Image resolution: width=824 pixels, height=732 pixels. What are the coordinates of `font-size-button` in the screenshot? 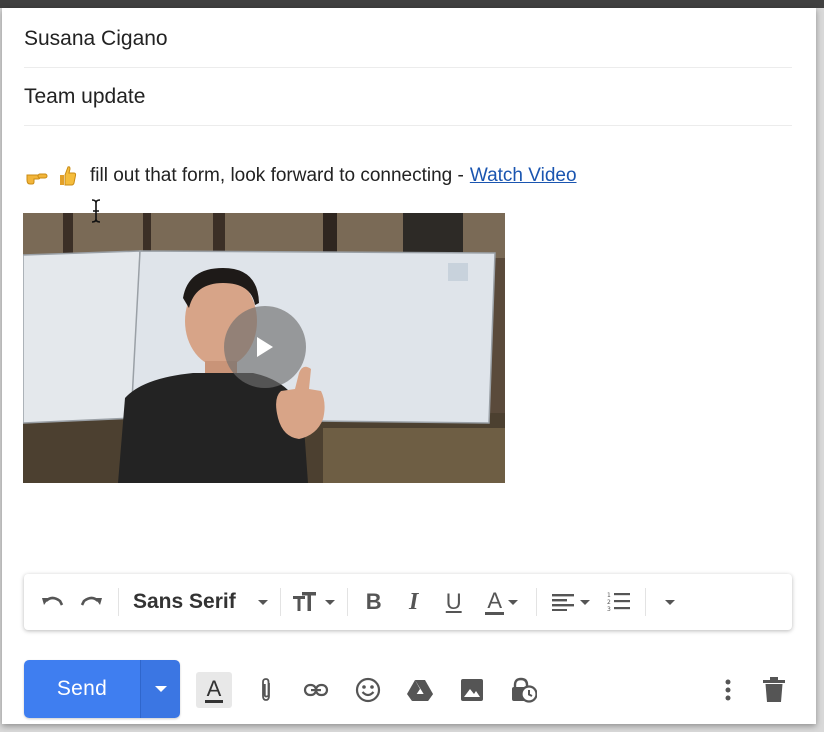 It's located at (314, 602).